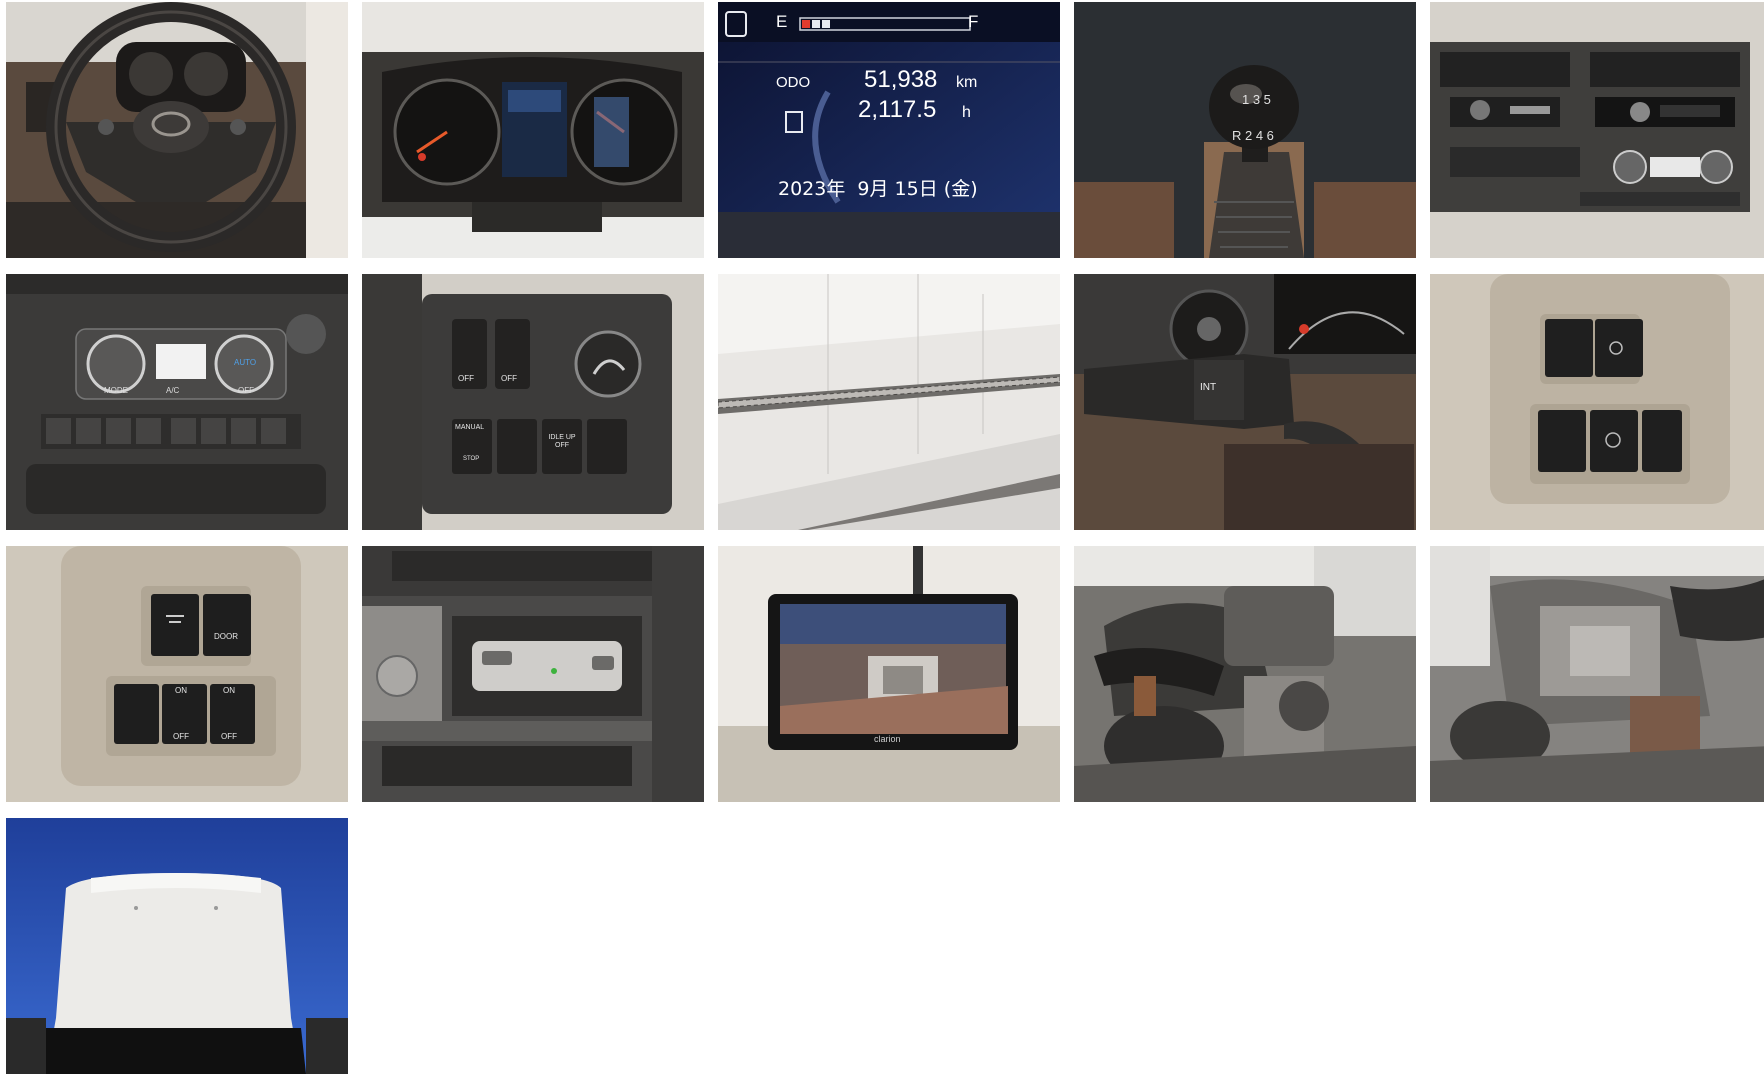  What do you see at coordinates (245, 362) in the screenshot?
I see `climate-auto-label: AUTO` at bounding box center [245, 362].